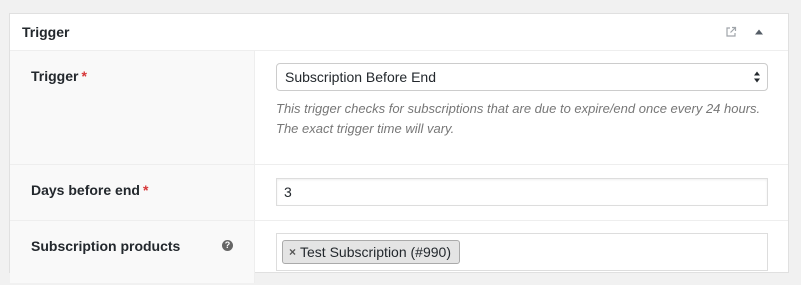  I want to click on subscription-products-label: Subscription products, so click(106, 246).